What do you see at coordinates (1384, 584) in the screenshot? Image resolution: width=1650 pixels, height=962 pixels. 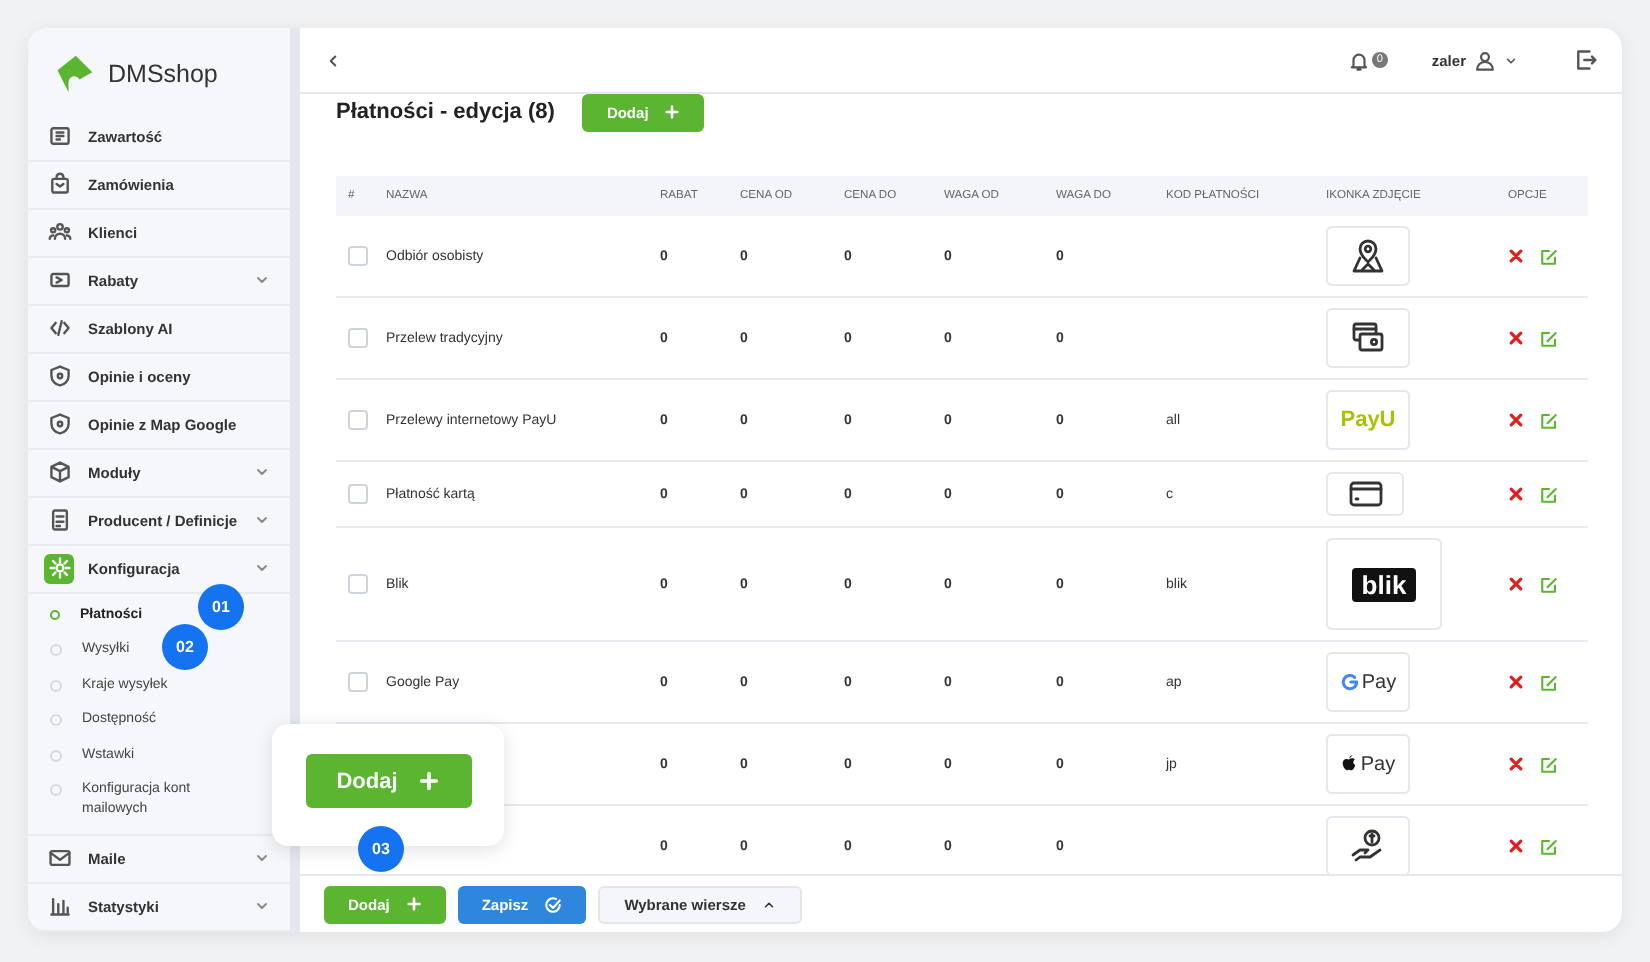 I see `logo-text: blik` at bounding box center [1384, 584].